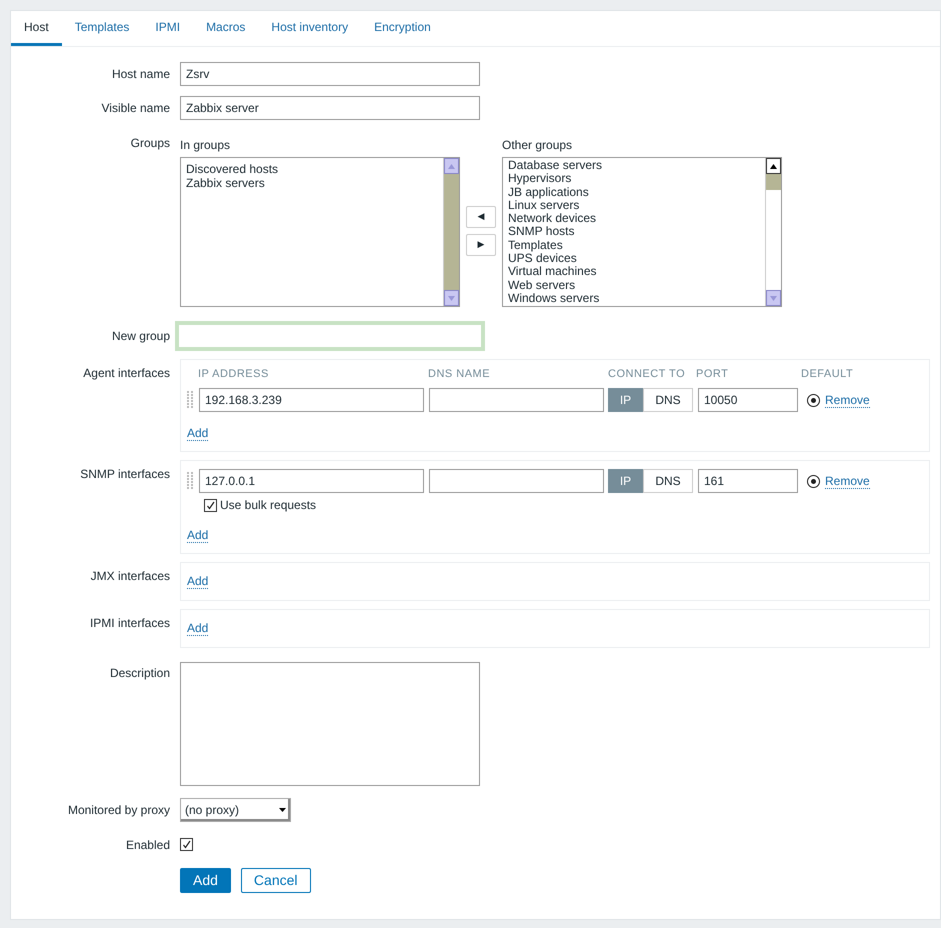 Image resolution: width=941 pixels, height=928 pixels. I want to click on column-header: IP ADDRESS, so click(234, 374).